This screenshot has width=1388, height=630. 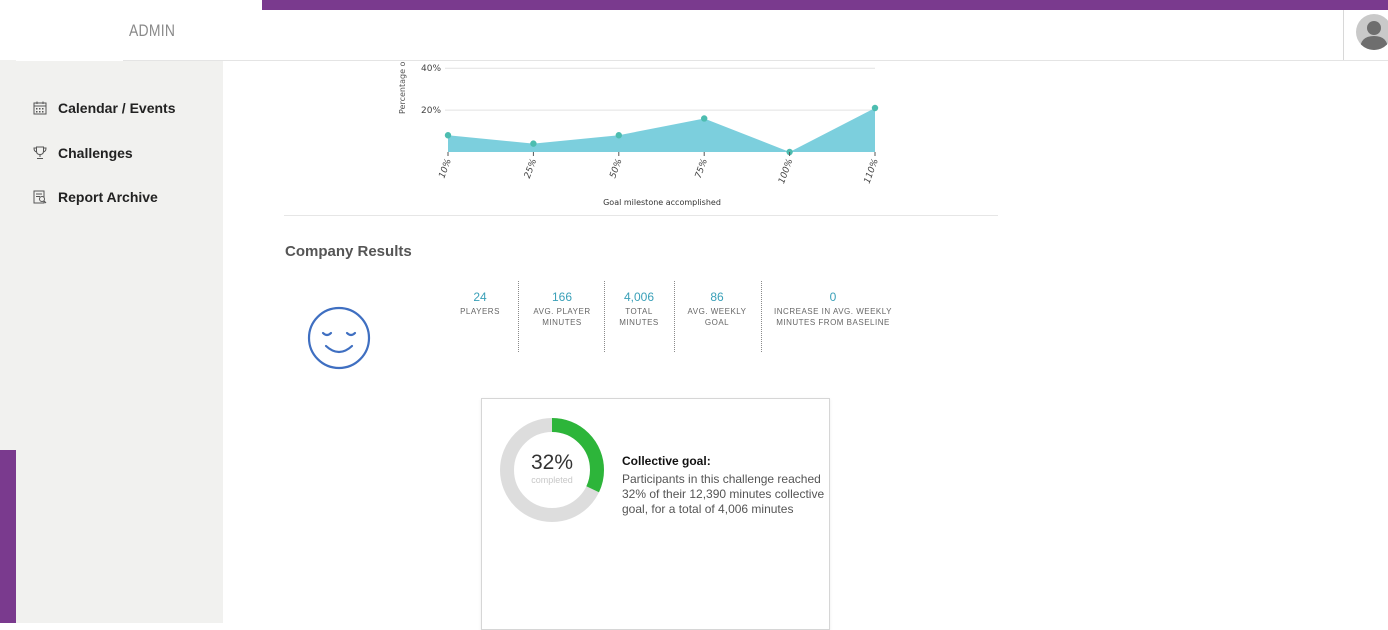 I want to click on stat-label: AVG. PLAYER MINUTES, so click(x=562, y=317).